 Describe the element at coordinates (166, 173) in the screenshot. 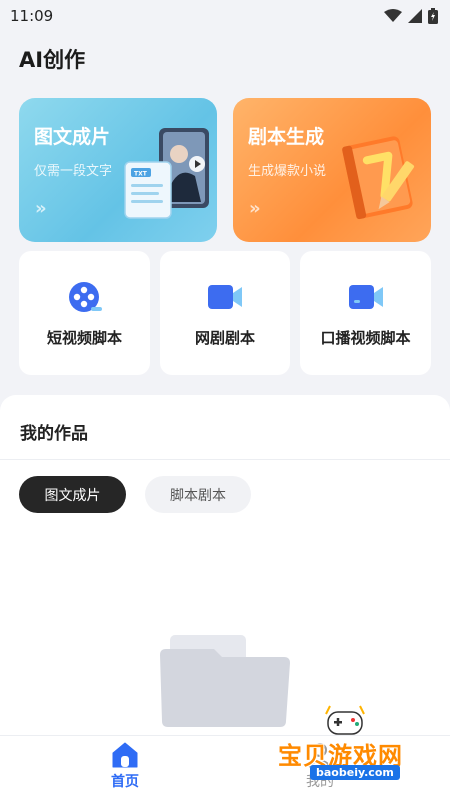

I see `photo-document-illustration: TXT` at that location.